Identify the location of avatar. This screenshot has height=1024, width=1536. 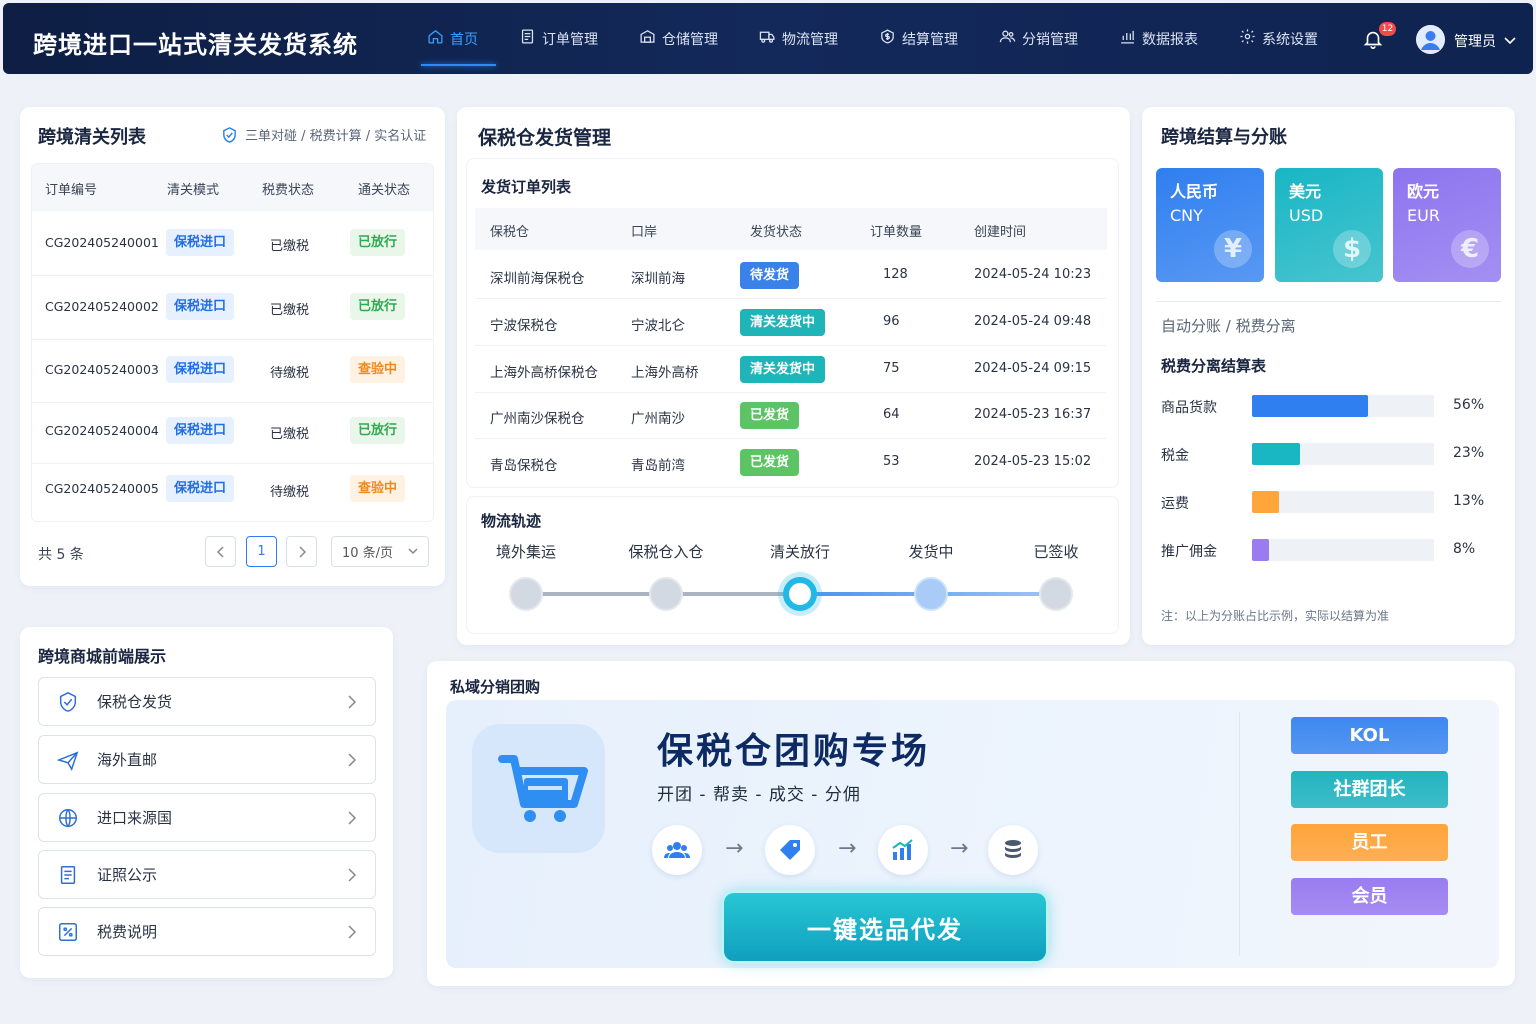
(1430, 39).